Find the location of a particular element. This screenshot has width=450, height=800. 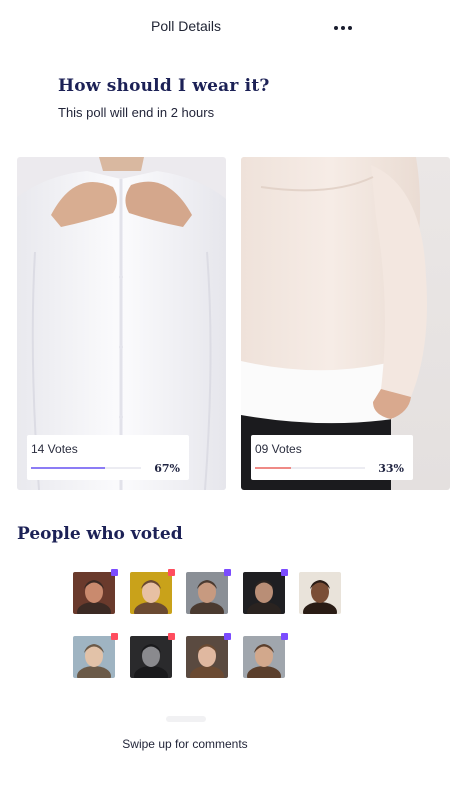

voters-section-title: People who voted is located at coordinates (100, 534).